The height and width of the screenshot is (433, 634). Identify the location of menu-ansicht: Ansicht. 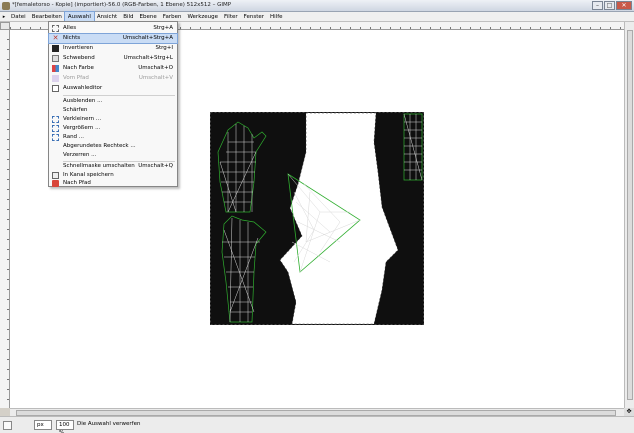
(107, 17).